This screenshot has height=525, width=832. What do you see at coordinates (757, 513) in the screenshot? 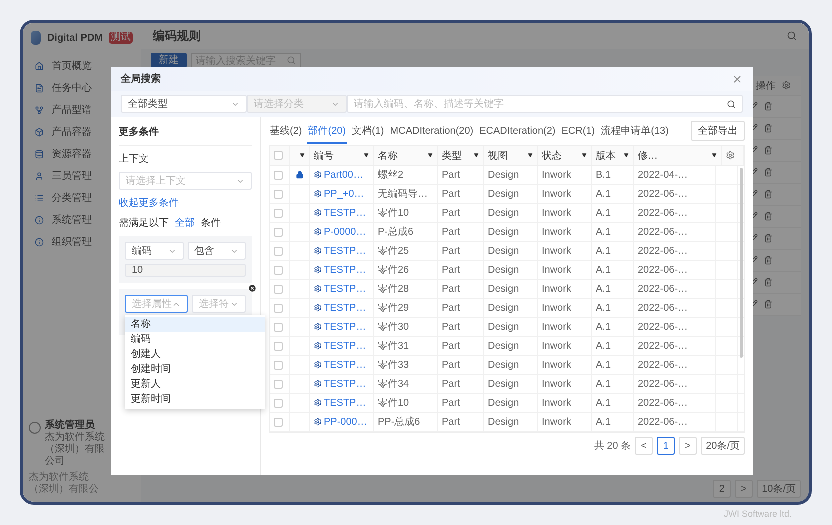
I see `credit-text: JWI Software ltd.` at bounding box center [757, 513].